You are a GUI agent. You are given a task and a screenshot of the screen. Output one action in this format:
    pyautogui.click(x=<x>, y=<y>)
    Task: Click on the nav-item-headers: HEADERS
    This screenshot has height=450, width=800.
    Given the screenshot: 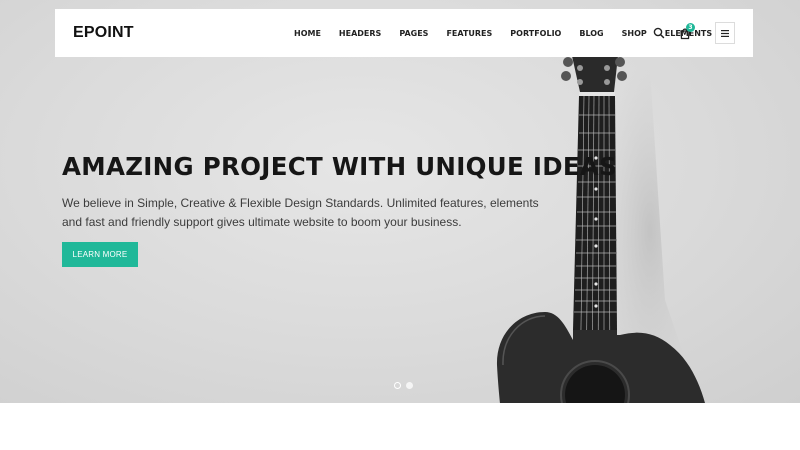 What is the action you would take?
    pyautogui.click(x=360, y=33)
    